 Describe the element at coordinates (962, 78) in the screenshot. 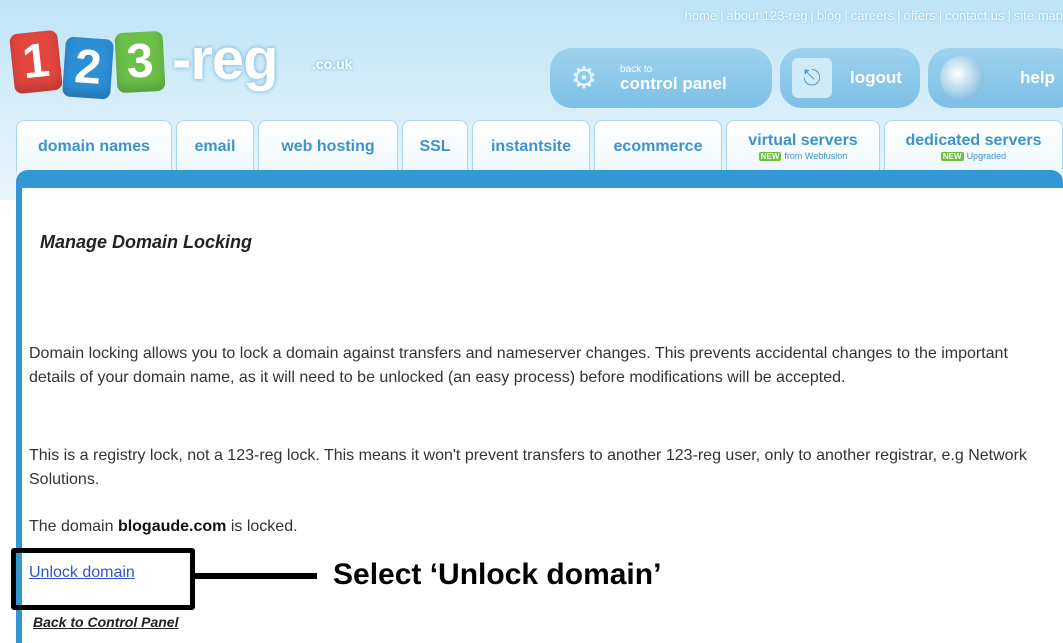

I see `help-icon` at that location.